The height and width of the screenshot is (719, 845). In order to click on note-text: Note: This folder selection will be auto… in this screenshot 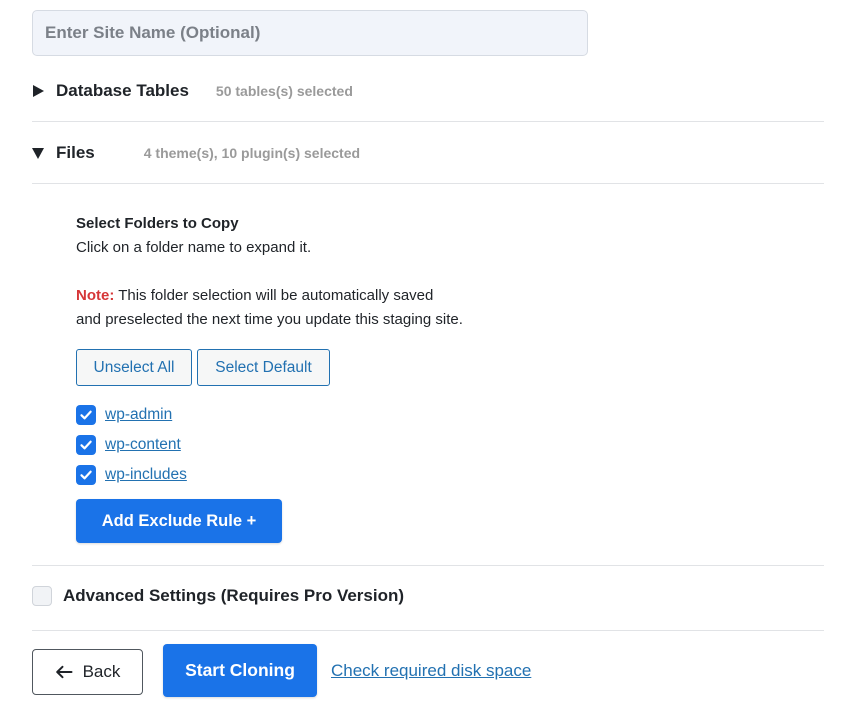, I will do `click(426, 296)`.